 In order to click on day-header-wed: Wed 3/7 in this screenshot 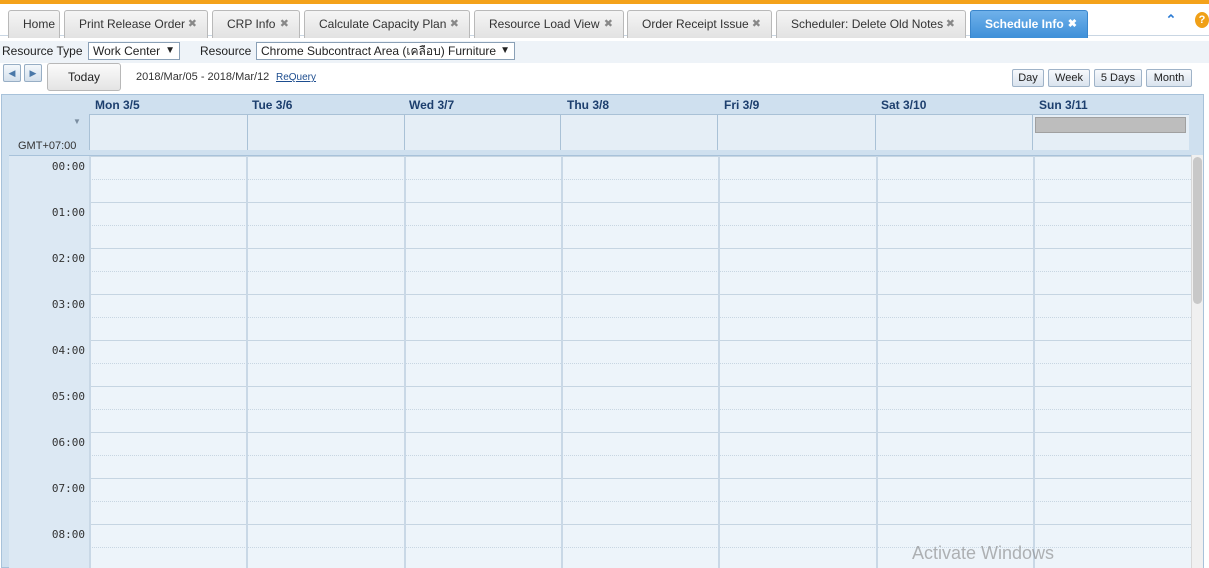, I will do `click(432, 105)`.